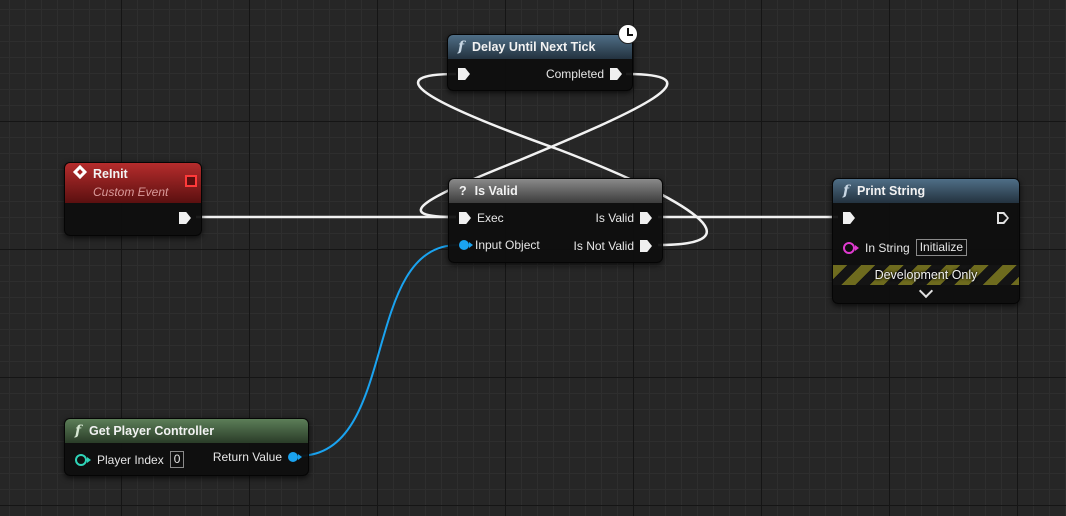 The image size is (1066, 516). What do you see at coordinates (110, 174) in the screenshot?
I see `node-title: ReInit` at bounding box center [110, 174].